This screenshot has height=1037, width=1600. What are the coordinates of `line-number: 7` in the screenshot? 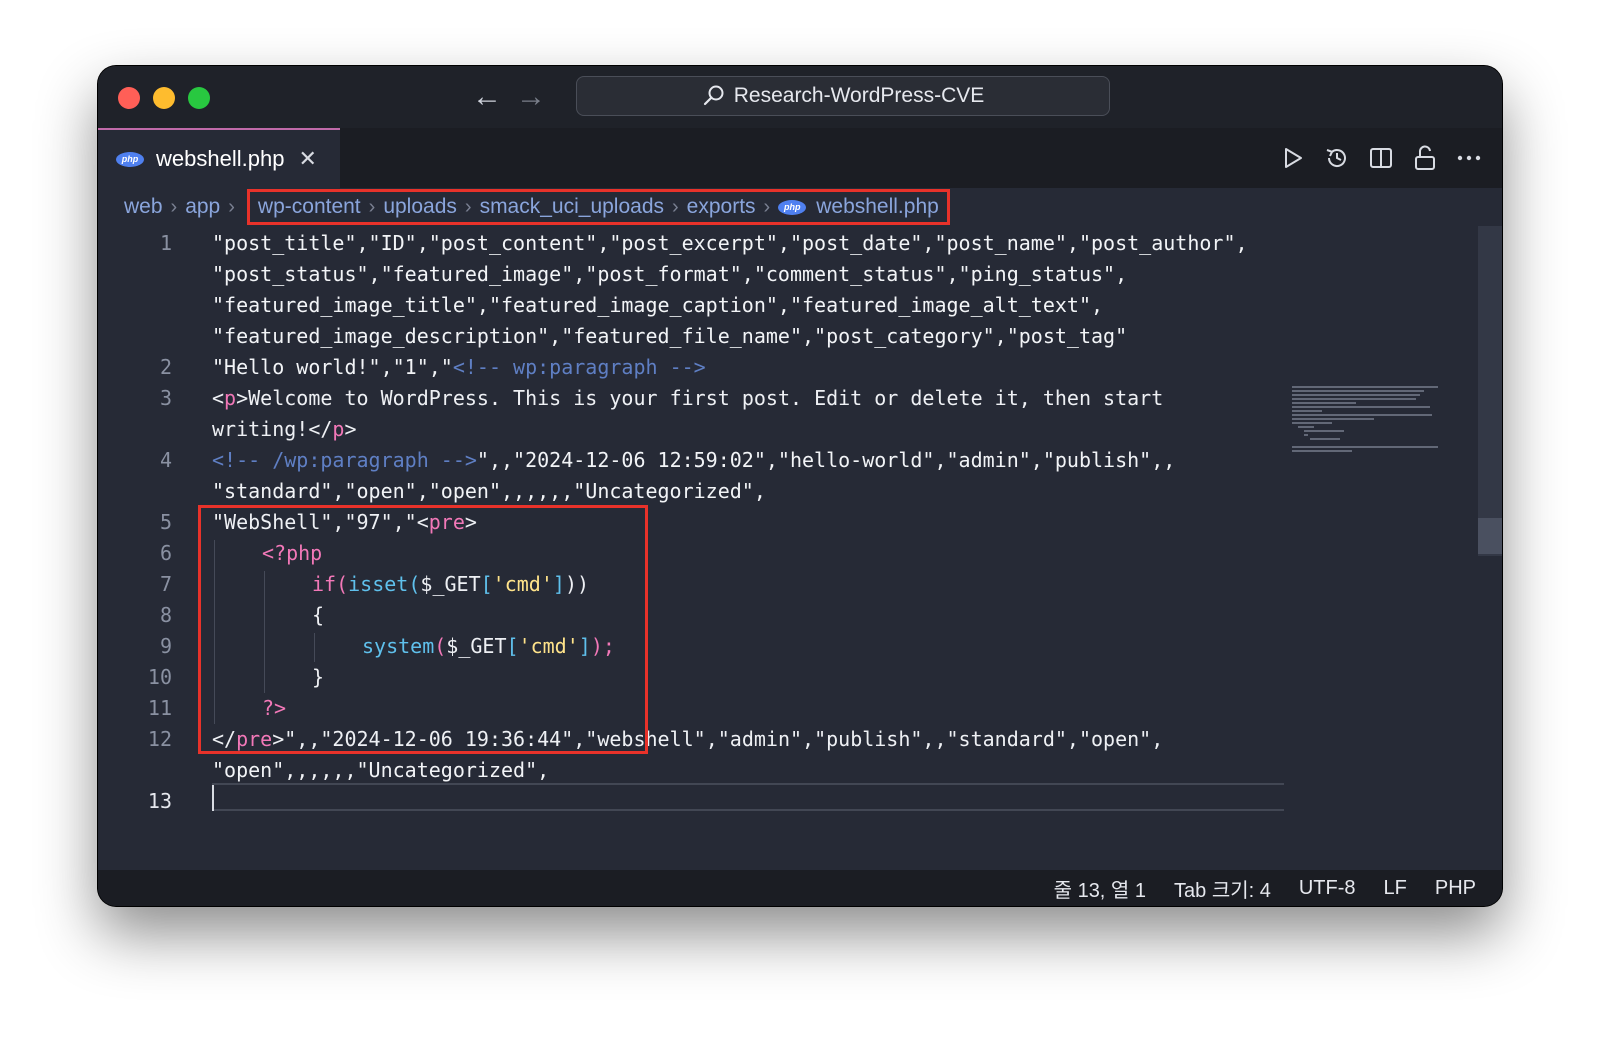 It's located at (165, 584).